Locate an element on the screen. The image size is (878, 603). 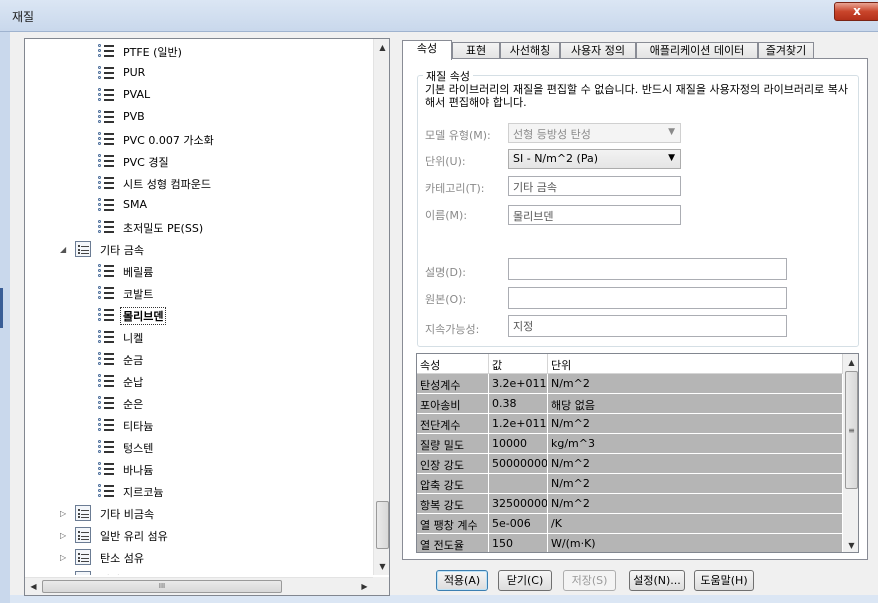
table-row: 열 팽창 계수 5e-006/K is located at coordinates (630, 524).